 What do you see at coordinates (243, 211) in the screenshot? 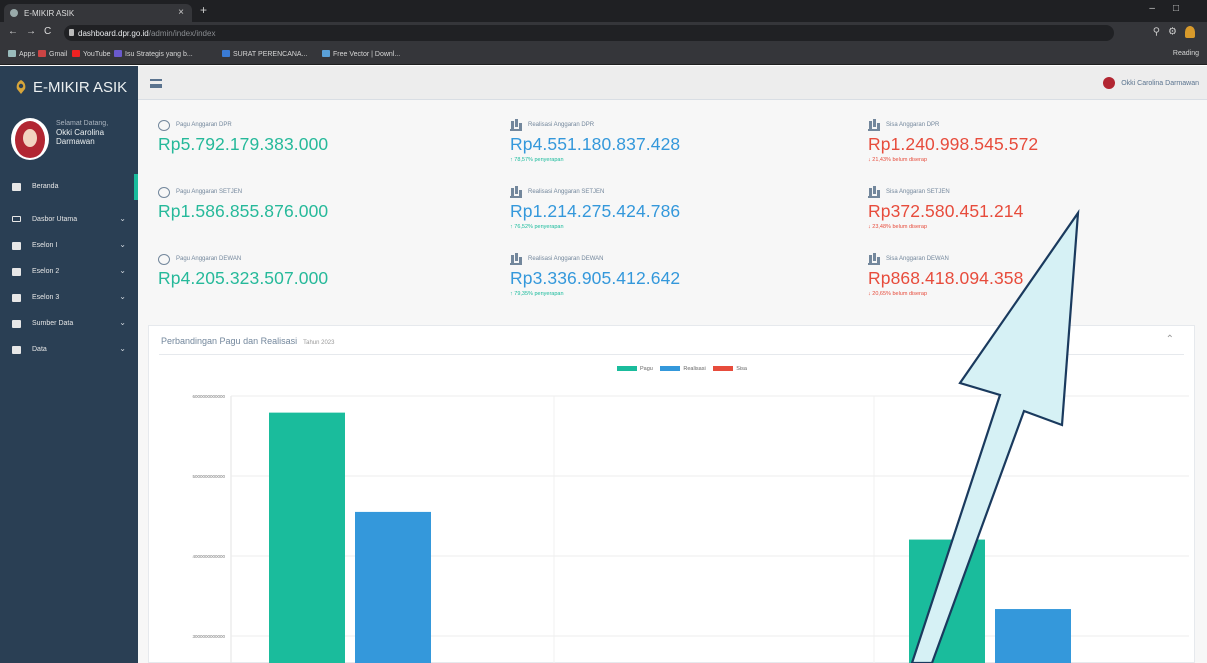
I see `stat-value: Rp1.586.855.876.000` at bounding box center [243, 211].